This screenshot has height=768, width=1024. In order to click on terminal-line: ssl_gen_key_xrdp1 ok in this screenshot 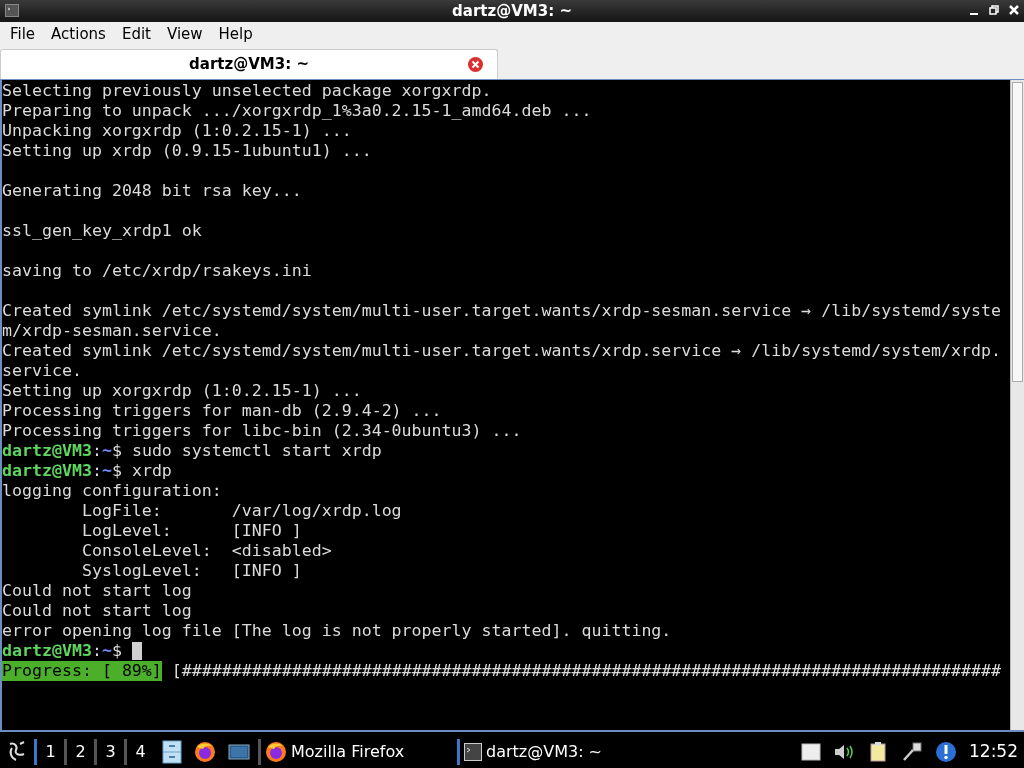, I will do `click(102, 231)`.